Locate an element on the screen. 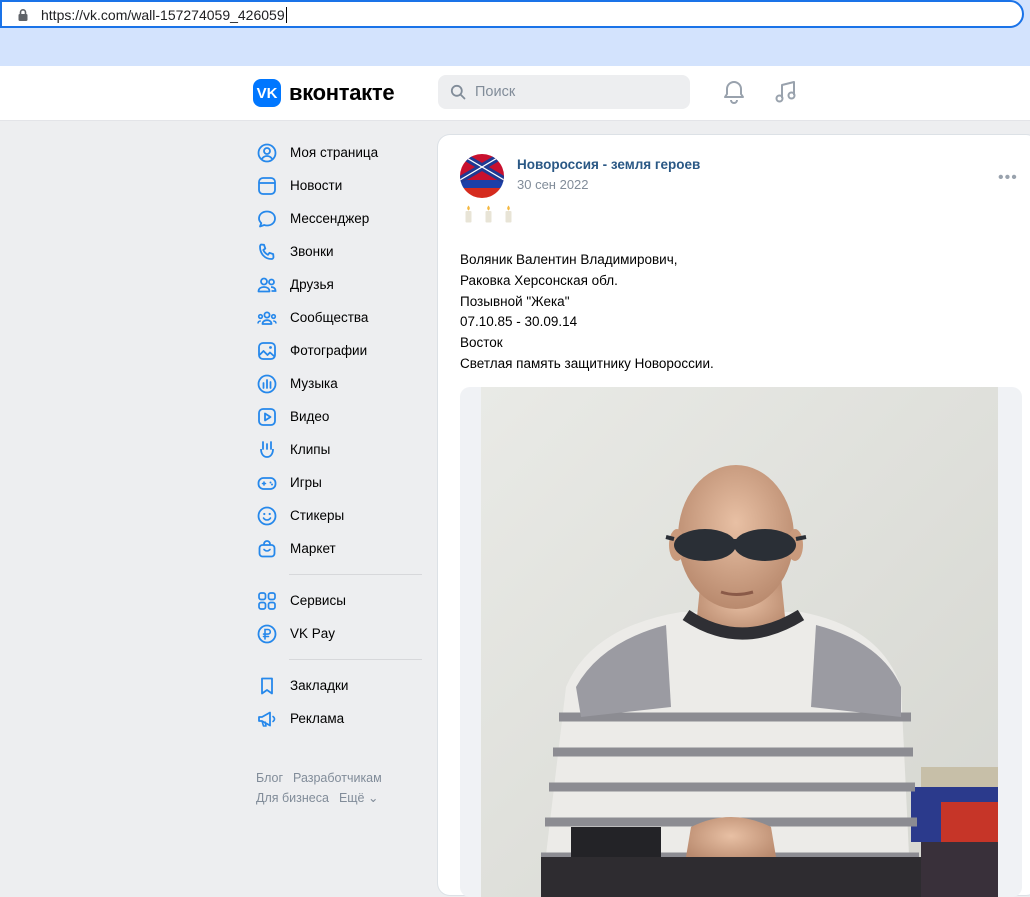  bell-icon is located at coordinates (734, 92).